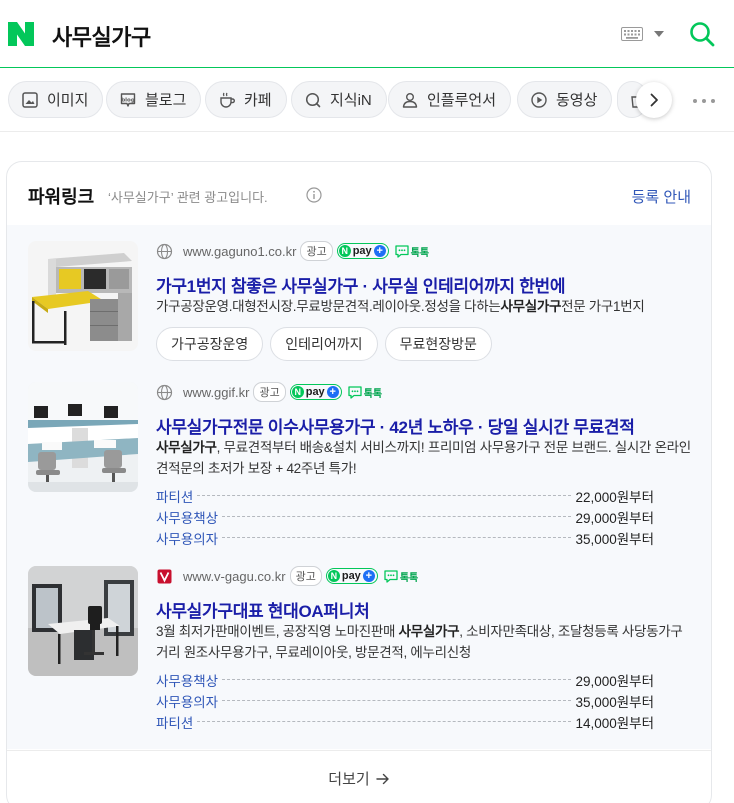 The width and height of the screenshot is (734, 803). I want to click on tab-blog: blog 블로그, so click(154, 99).